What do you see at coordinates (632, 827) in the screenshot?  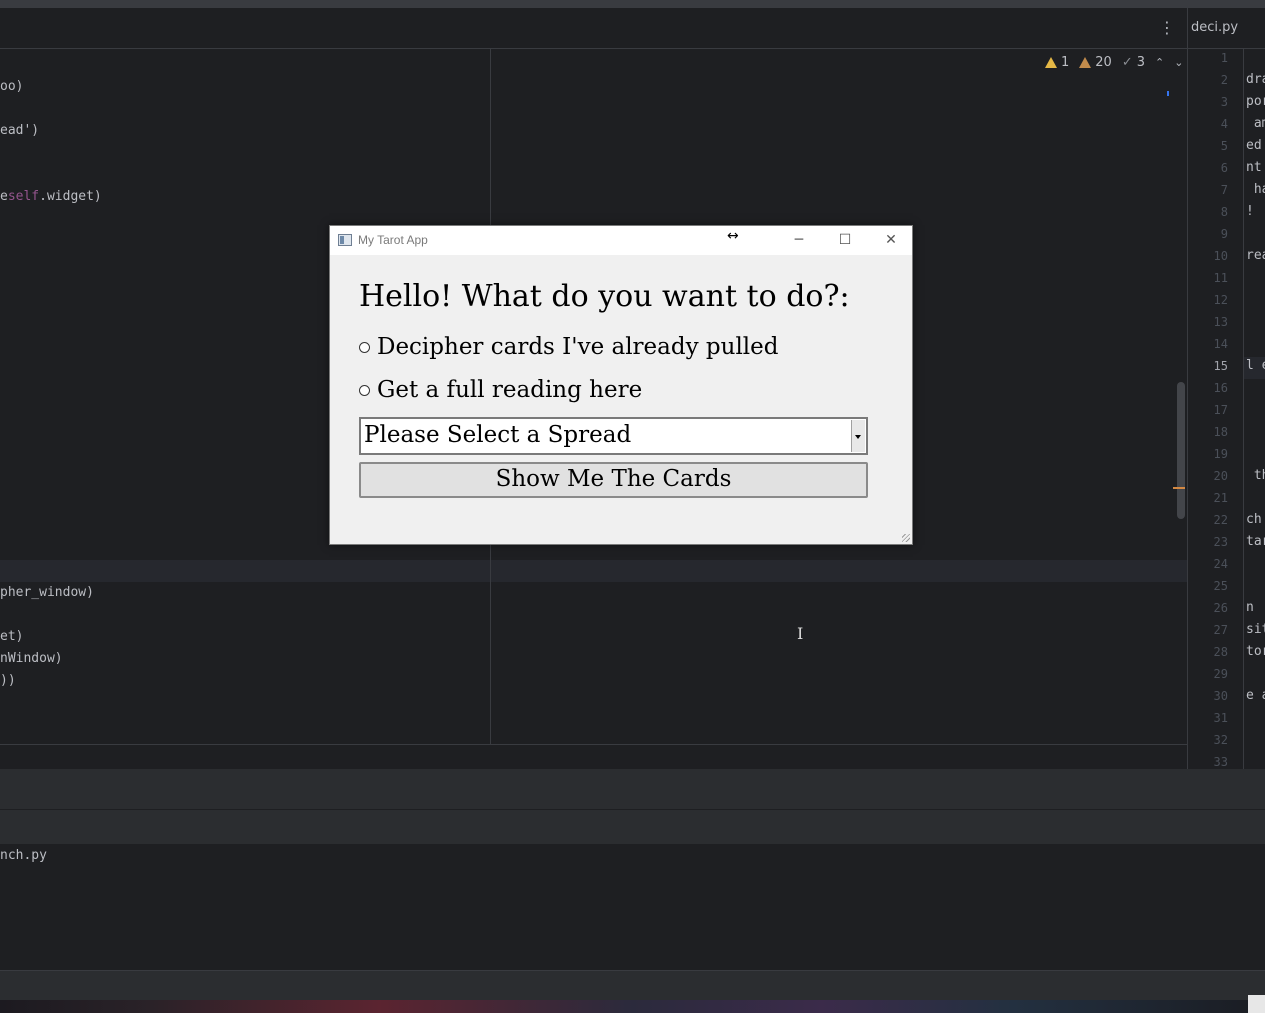 I see `run-toolbar` at bounding box center [632, 827].